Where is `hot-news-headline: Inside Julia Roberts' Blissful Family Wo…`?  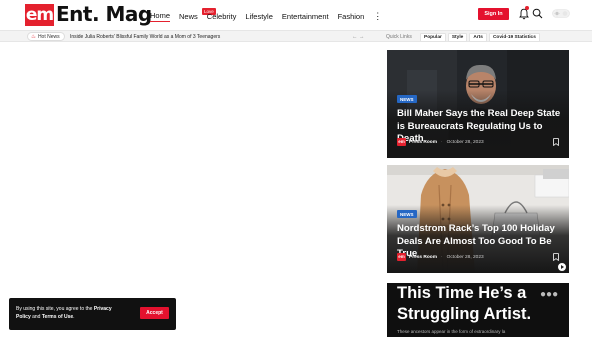 hot-news-headline: Inside Julia Roberts' Blissful Family Wo… is located at coordinates (145, 37).